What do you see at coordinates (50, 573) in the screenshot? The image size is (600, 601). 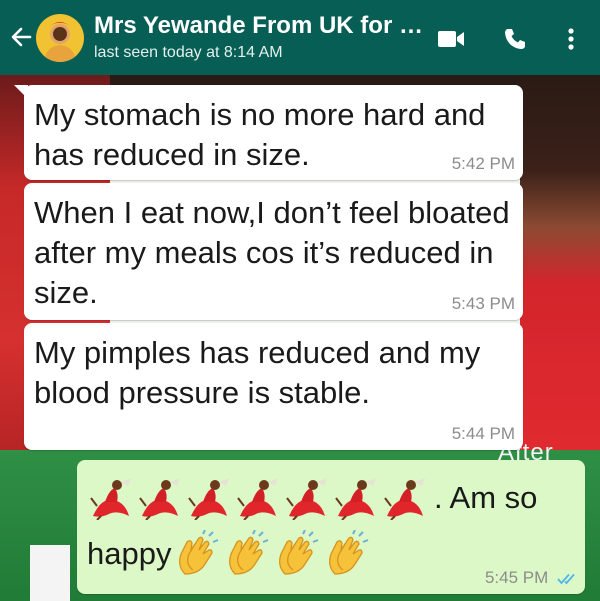 I see `wallpaper-white-block` at bounding box center [50, 573].